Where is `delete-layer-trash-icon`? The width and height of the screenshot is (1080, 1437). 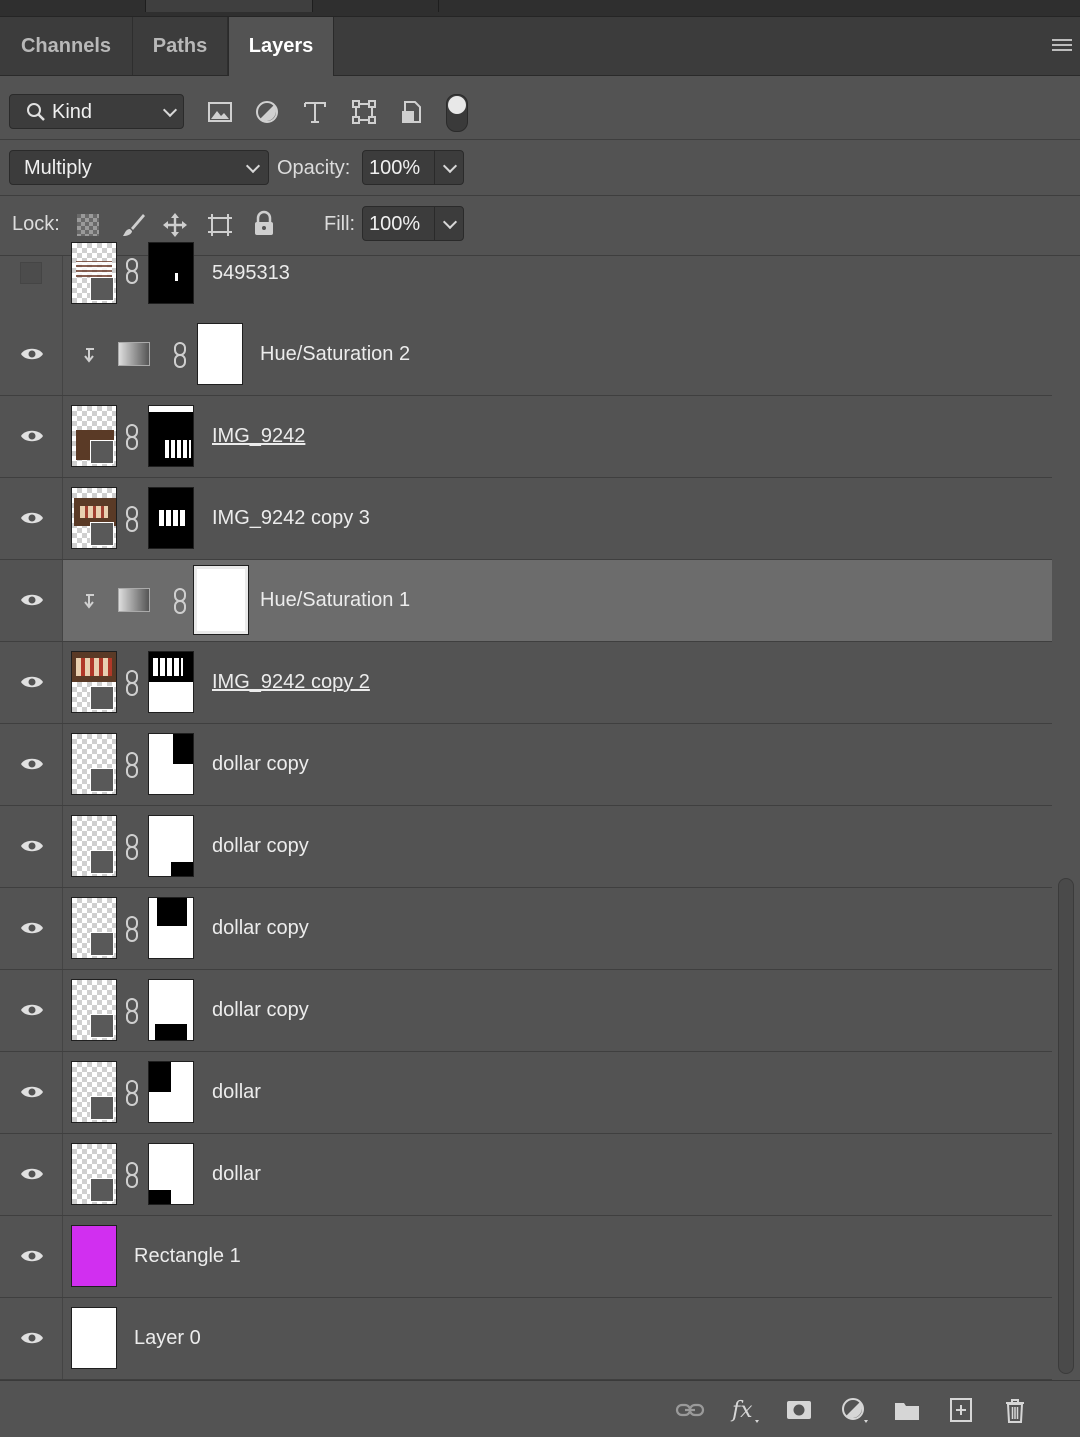
delete-layer-trash-icon is located at coordinates (1015, 1410).